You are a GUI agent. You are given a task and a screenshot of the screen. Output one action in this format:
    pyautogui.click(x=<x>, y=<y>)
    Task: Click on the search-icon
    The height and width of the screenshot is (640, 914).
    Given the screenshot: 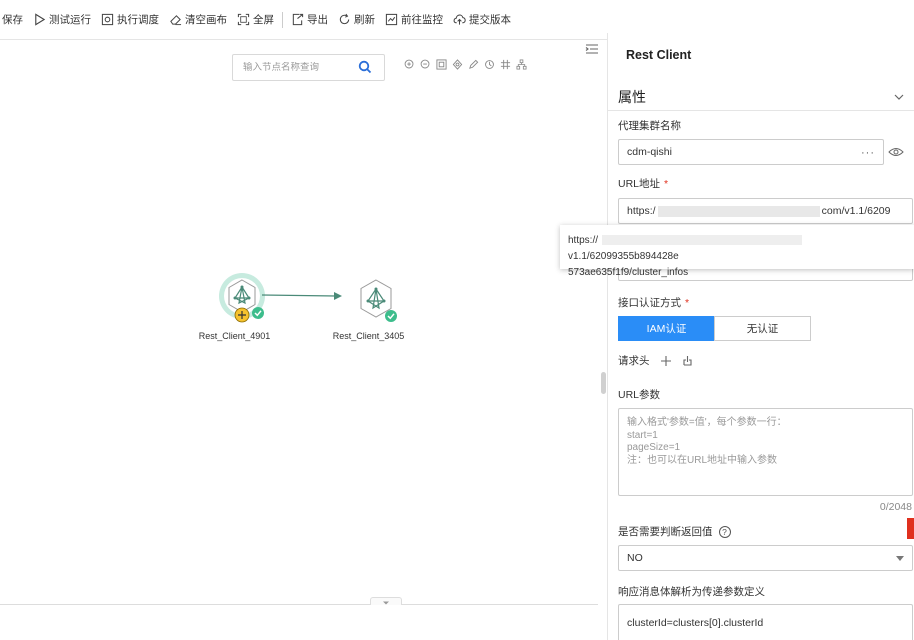 What is the action you would take?
    pyautogui.click(x=365, y=67)
    